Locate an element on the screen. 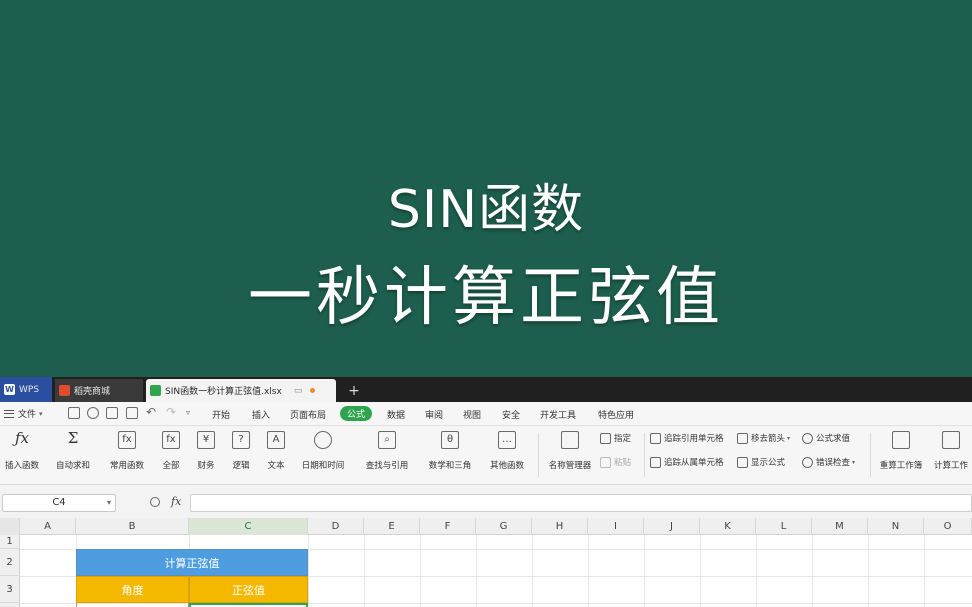 The image size is (972, 607). menu-page-layout: 页面布局 is located at coordinates (308, 414).